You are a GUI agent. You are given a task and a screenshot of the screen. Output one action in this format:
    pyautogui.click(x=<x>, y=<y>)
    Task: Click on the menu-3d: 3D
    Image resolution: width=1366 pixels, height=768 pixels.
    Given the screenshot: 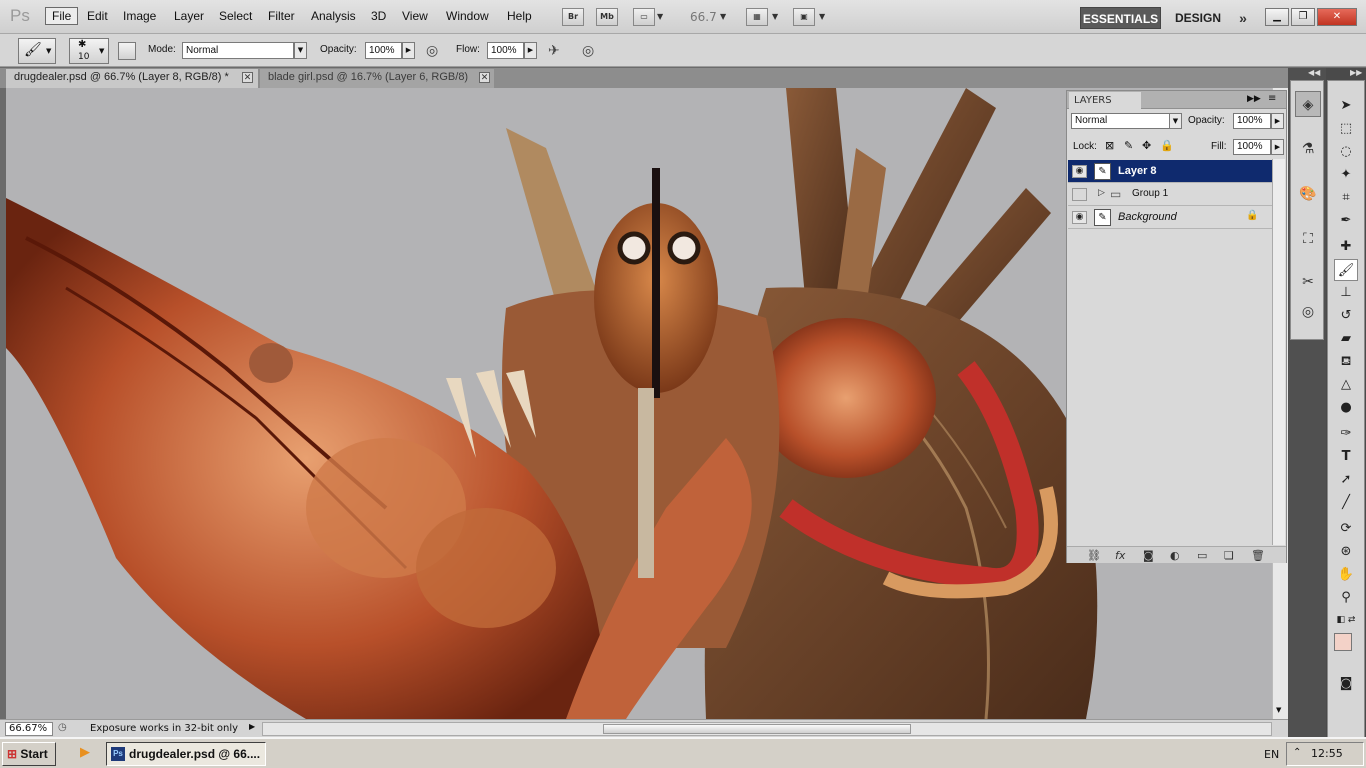 What is the action you would take?
    pyautogui.click(x=378, y=16)
    